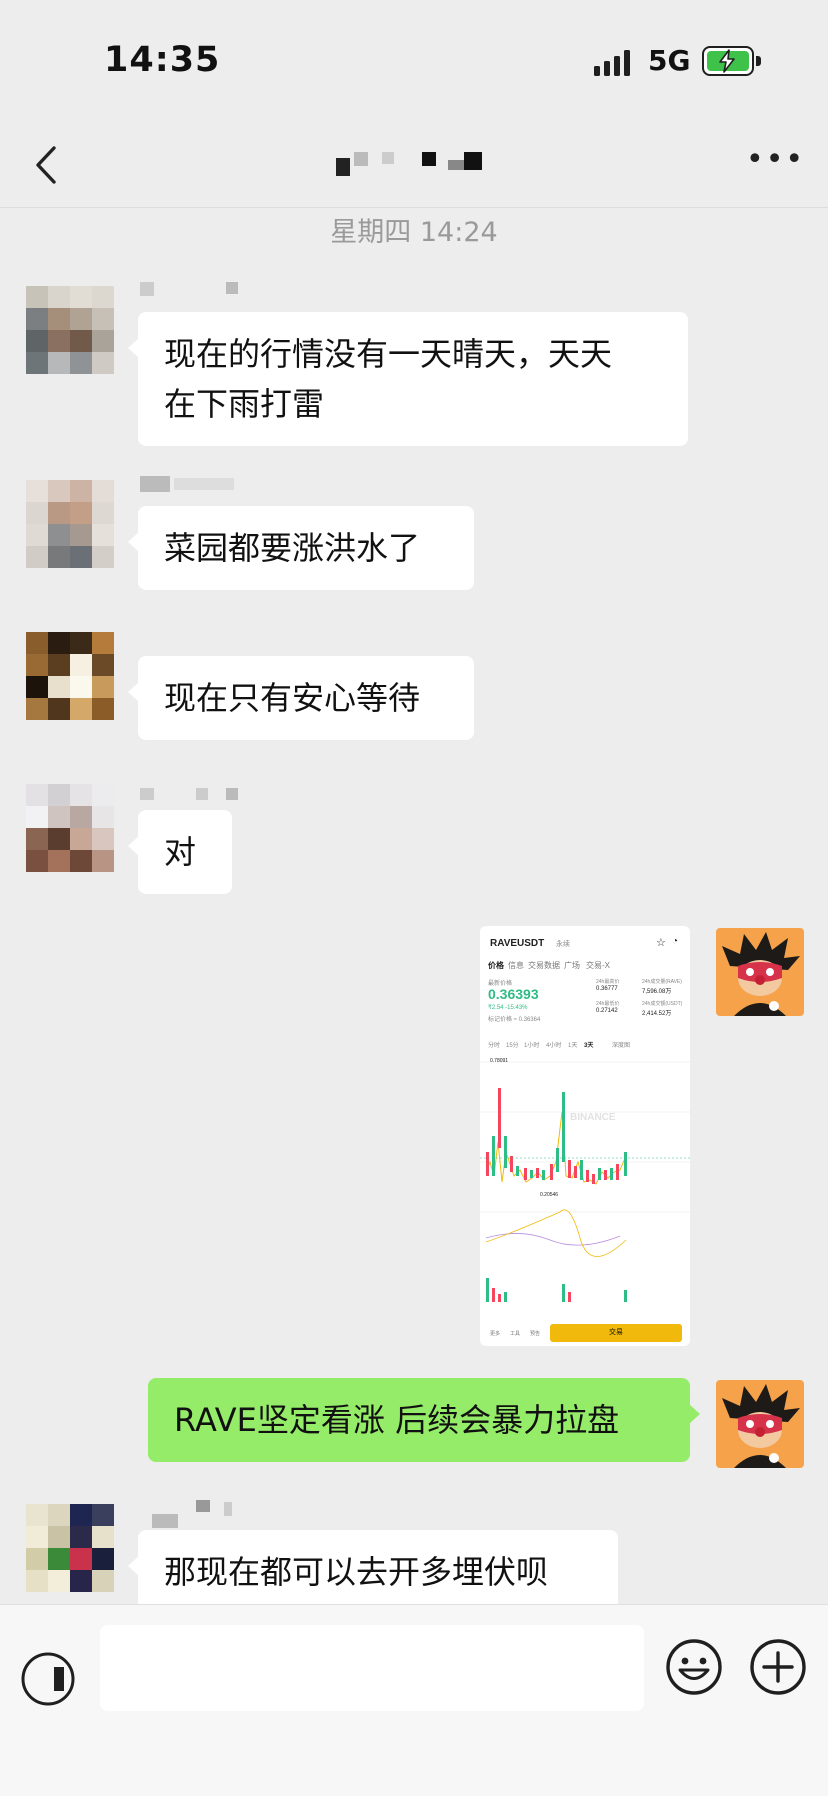 The height and width of the screenshot is (1796, 828). What do you see at coordinates (657, 992) in the screenshot?
I see `volume-rave: 7,596.08万` at bounding box center [657, 992].